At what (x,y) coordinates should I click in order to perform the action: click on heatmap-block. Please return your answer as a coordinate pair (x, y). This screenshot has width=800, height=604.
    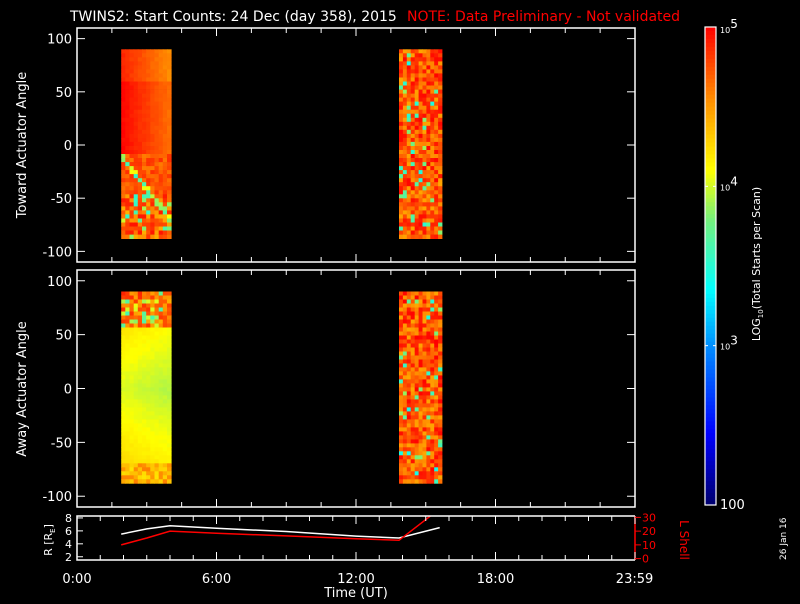
    Looking at the image, I should click on (421, 387).